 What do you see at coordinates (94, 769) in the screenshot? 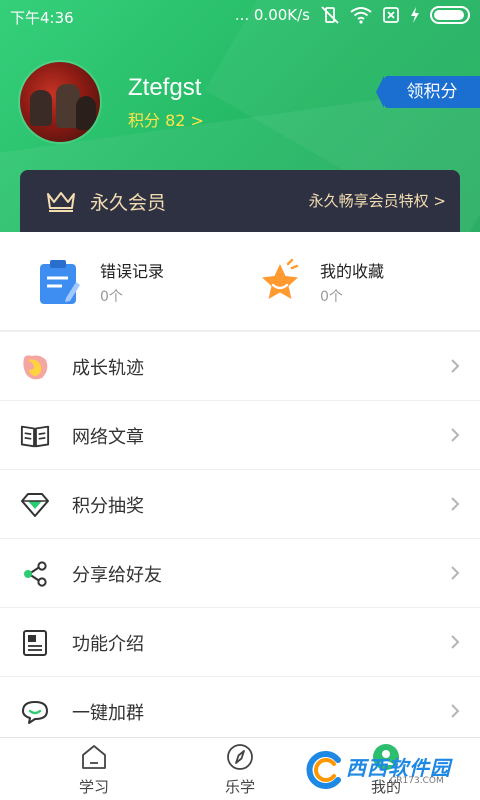
I see `tab-study: 学习` at bounding box center [94, 769].